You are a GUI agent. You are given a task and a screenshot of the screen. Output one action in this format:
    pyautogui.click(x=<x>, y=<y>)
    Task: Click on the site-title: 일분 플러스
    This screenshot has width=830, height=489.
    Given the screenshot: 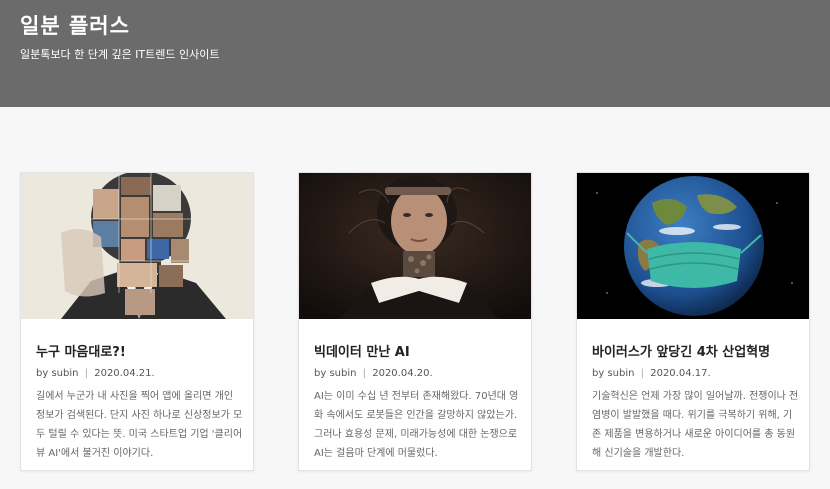 What is the action you would take?
    pyautogui.click(x=75, y=25)
    